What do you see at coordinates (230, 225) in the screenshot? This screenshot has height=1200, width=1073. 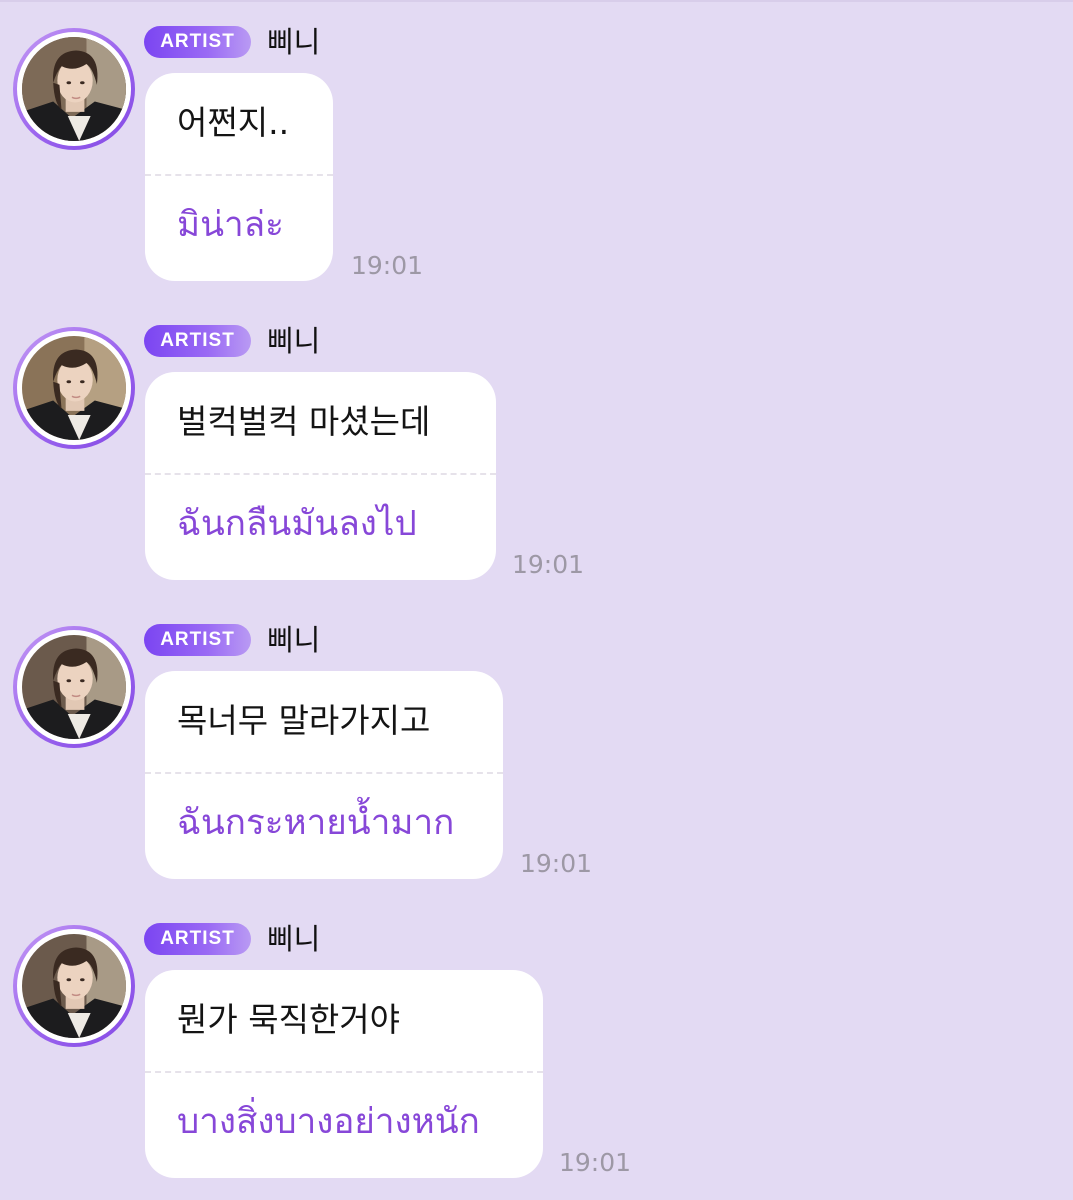 I see `translated-text: มิน่าล่ะ` at bounding box center [230, 225].